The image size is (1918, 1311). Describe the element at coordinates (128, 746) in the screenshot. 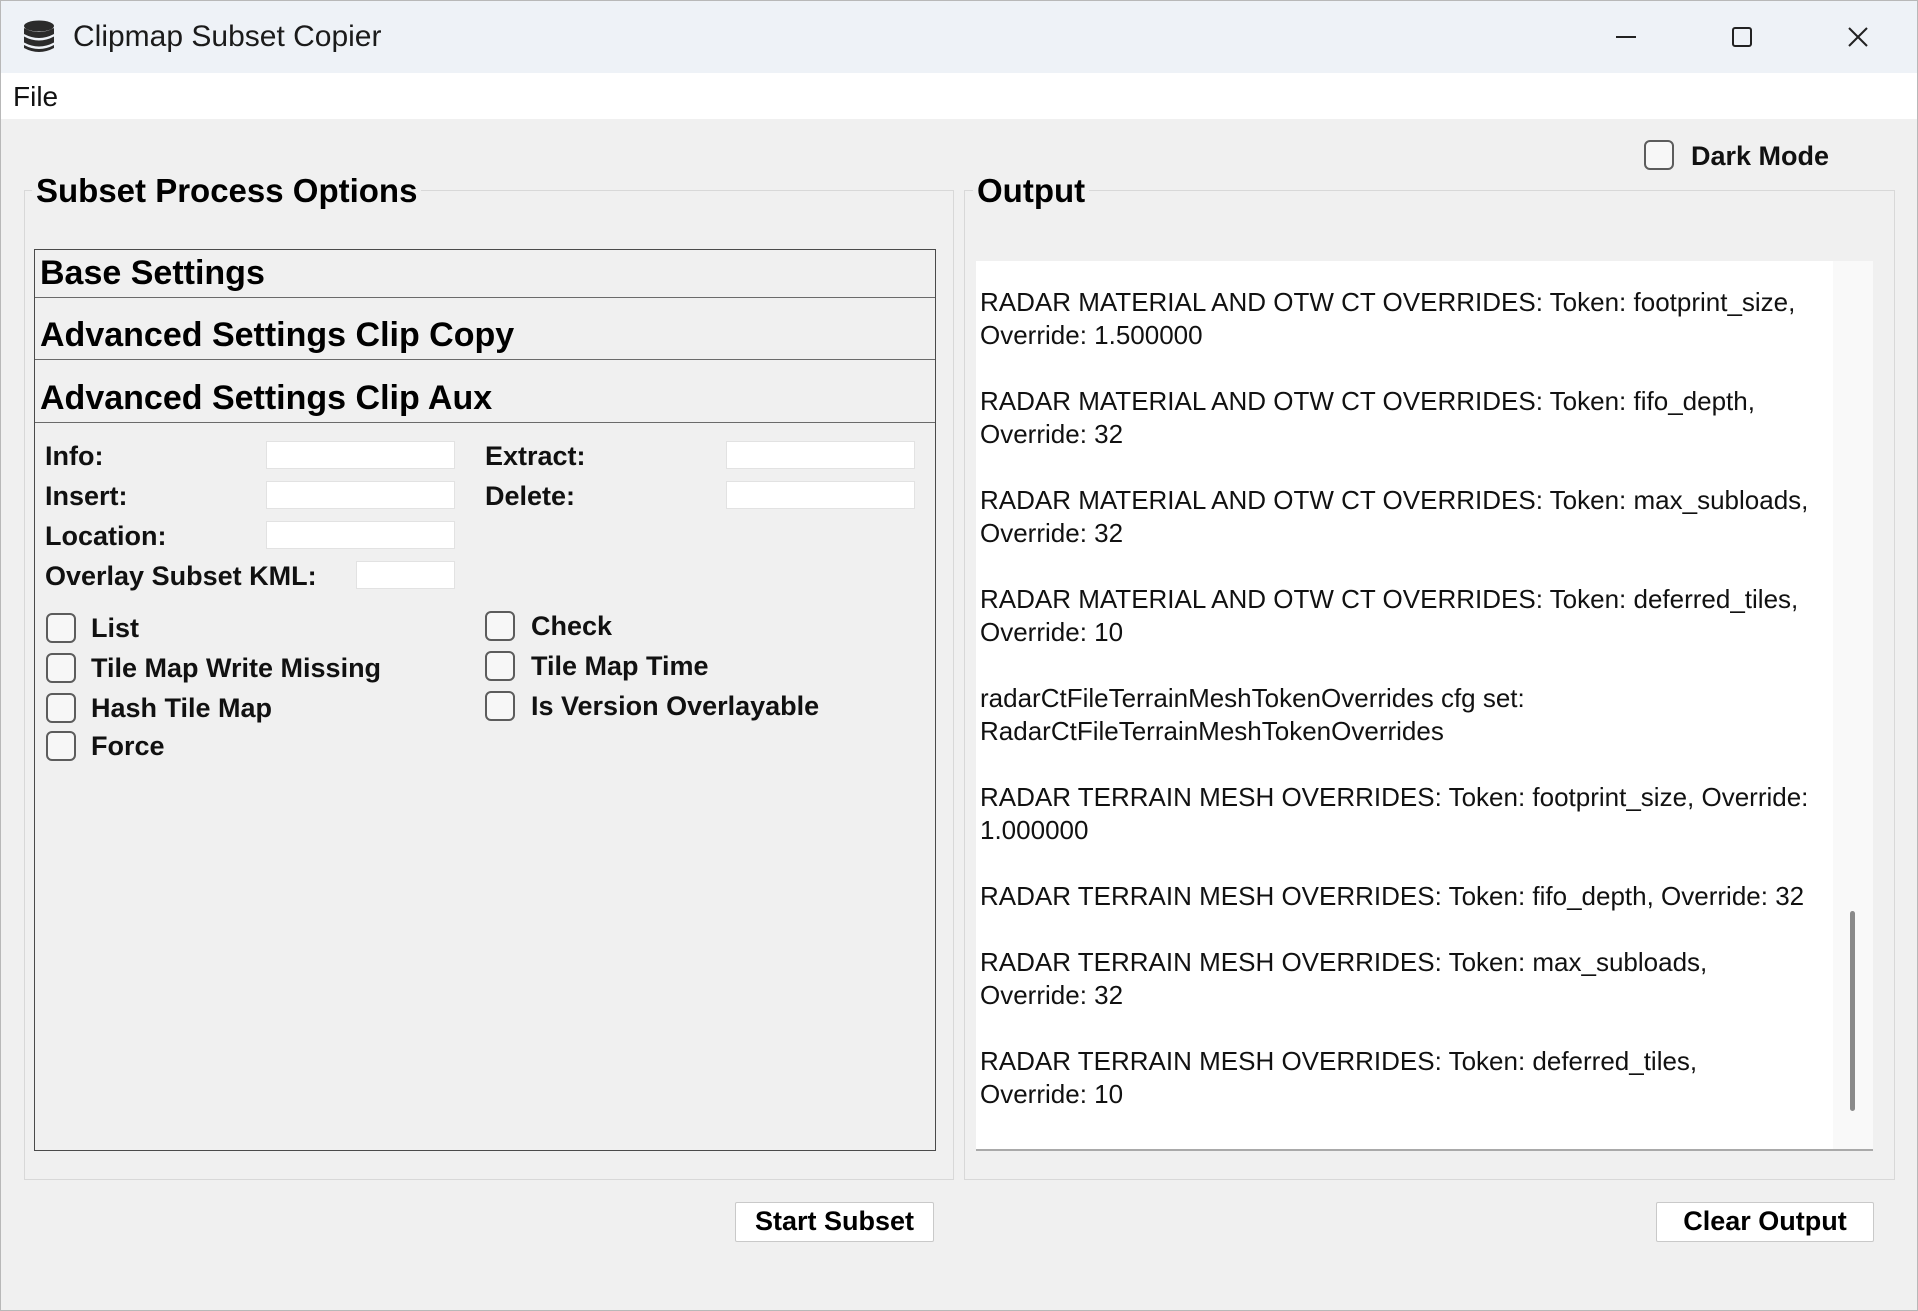

I see `force-label: Force` at that location.